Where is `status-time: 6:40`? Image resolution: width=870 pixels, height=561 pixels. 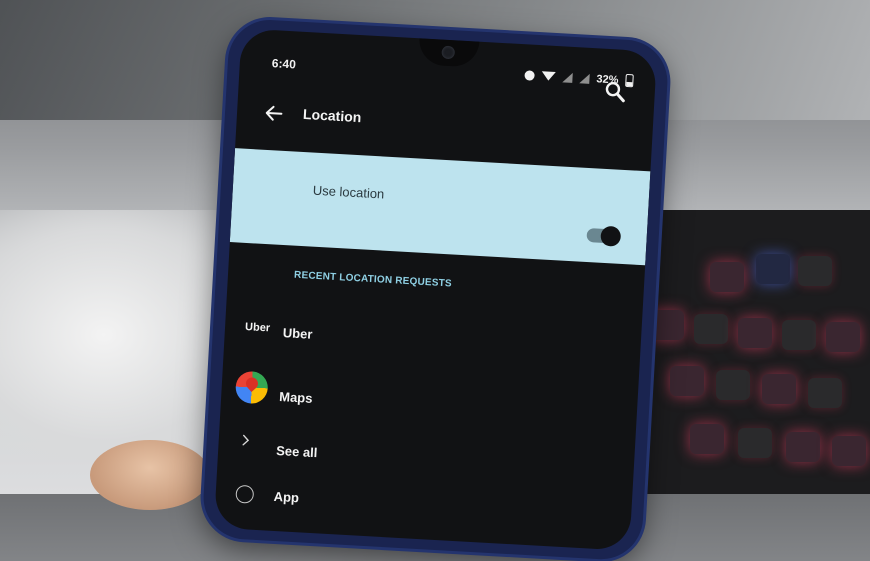 status-time: 6:40 is located at coordinates (284, 64).